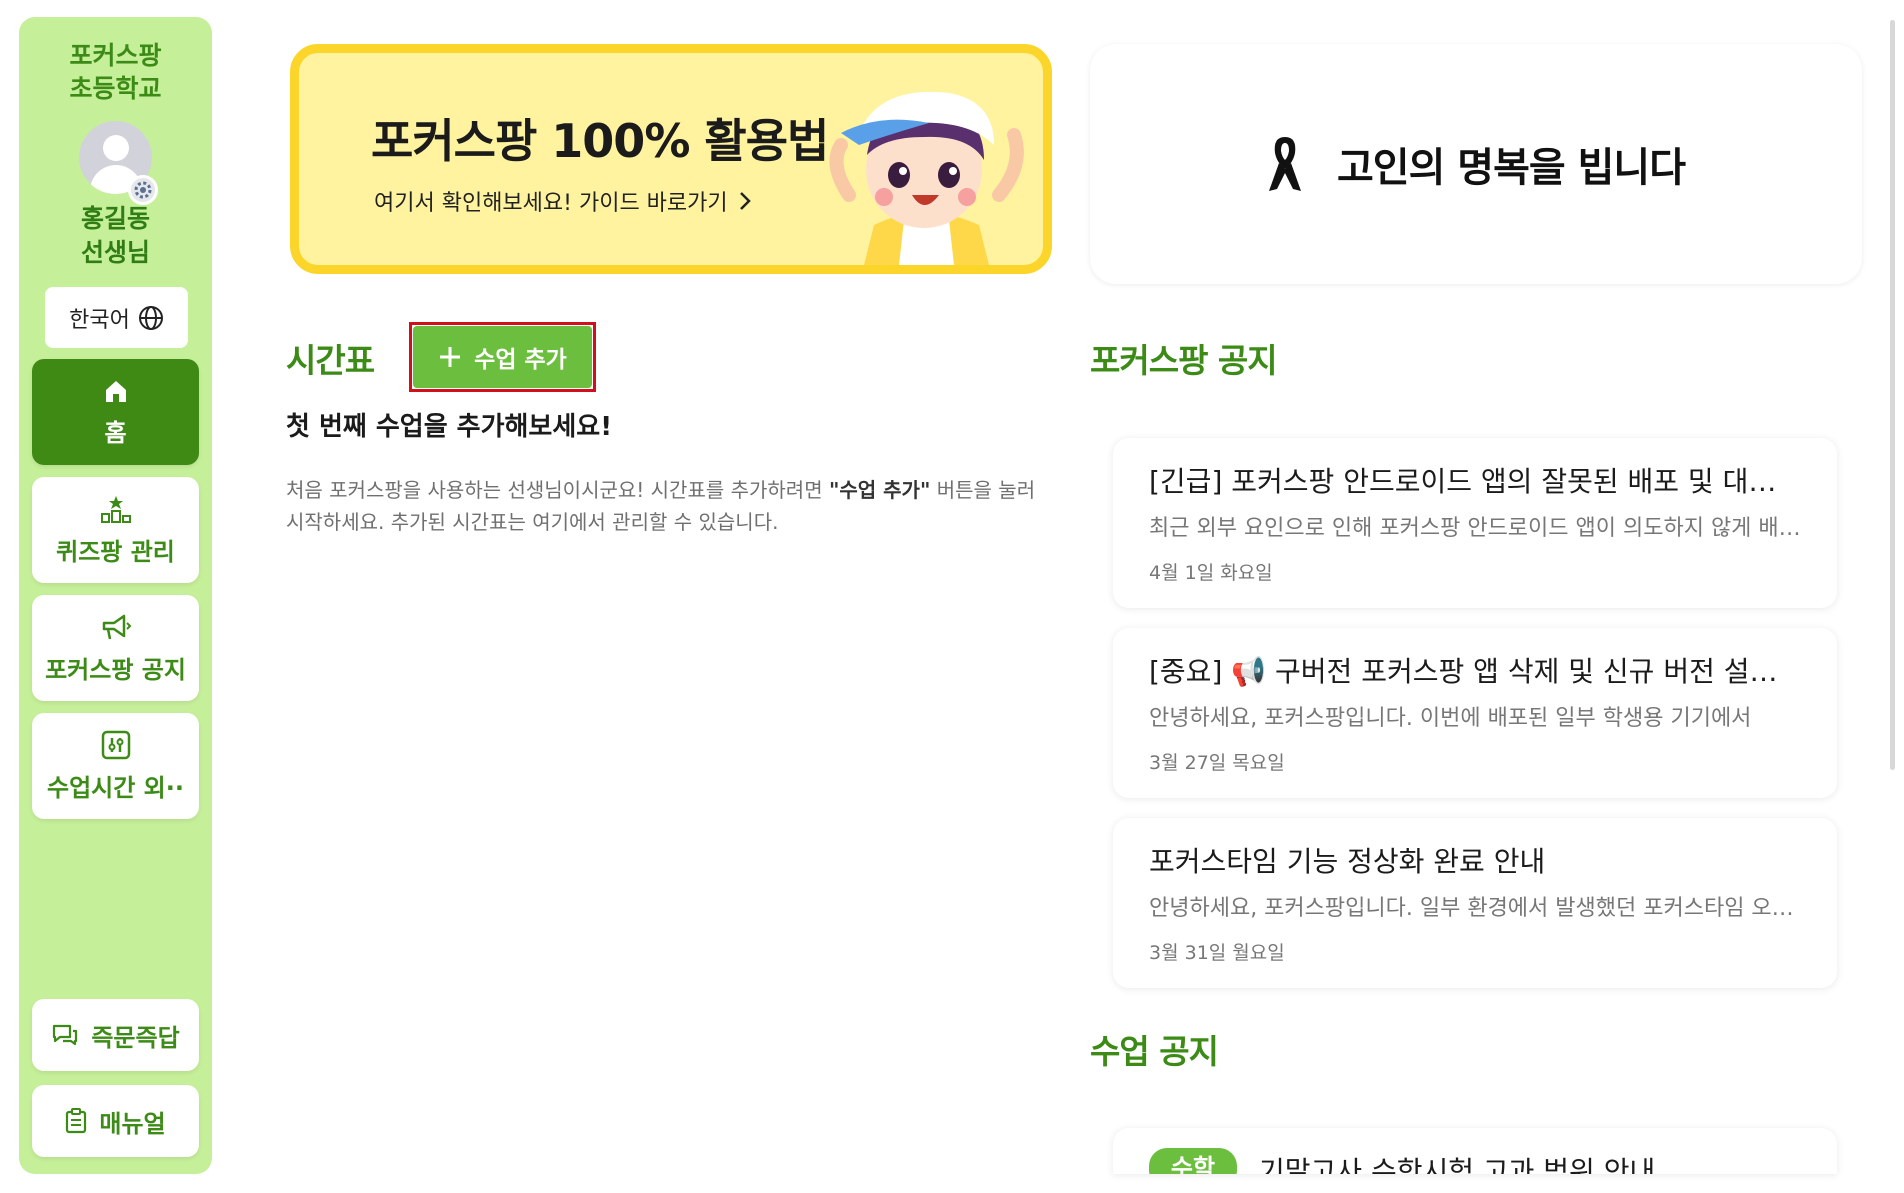 This screenshot has height=1193, width=1904. I want to click on manual-button: 매뉴얼, so click(115, 1121).